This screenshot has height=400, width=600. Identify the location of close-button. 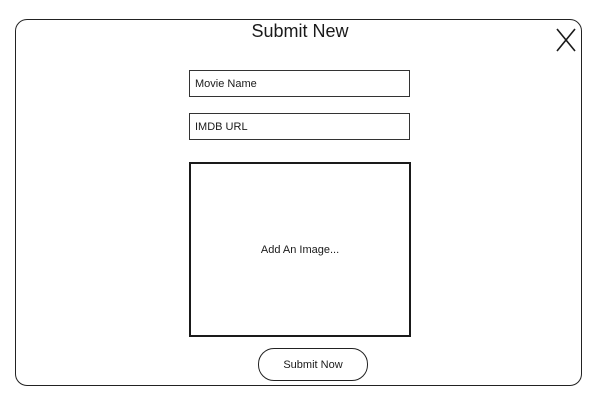
(566, 40).